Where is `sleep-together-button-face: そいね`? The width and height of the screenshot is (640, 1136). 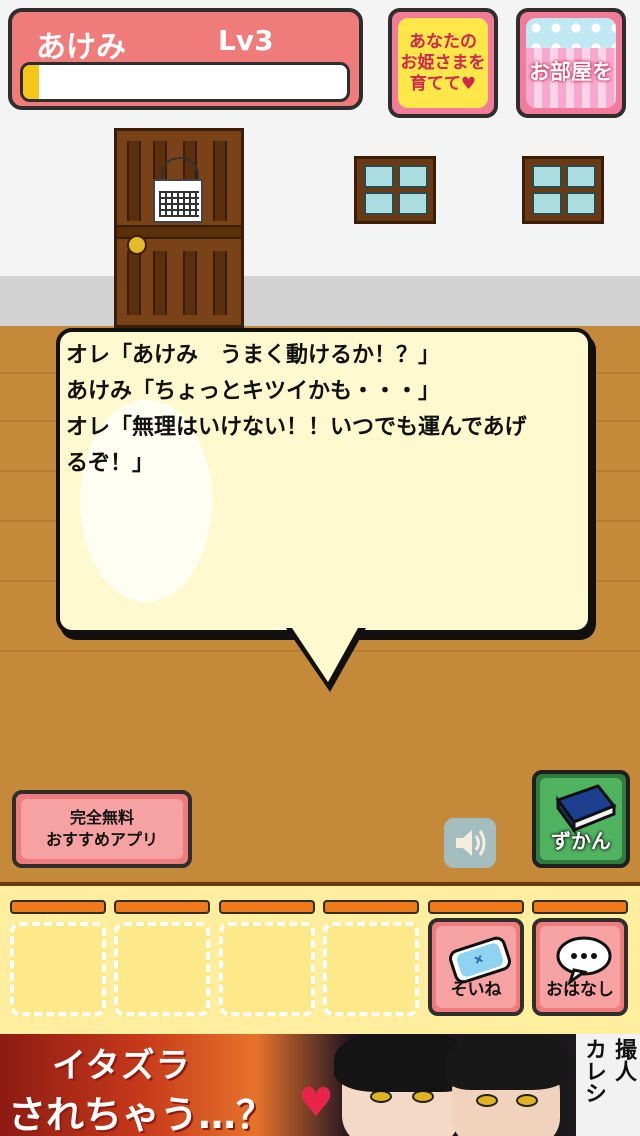
sleep-together-button-face: そいね is located at coordinates (476, 967).